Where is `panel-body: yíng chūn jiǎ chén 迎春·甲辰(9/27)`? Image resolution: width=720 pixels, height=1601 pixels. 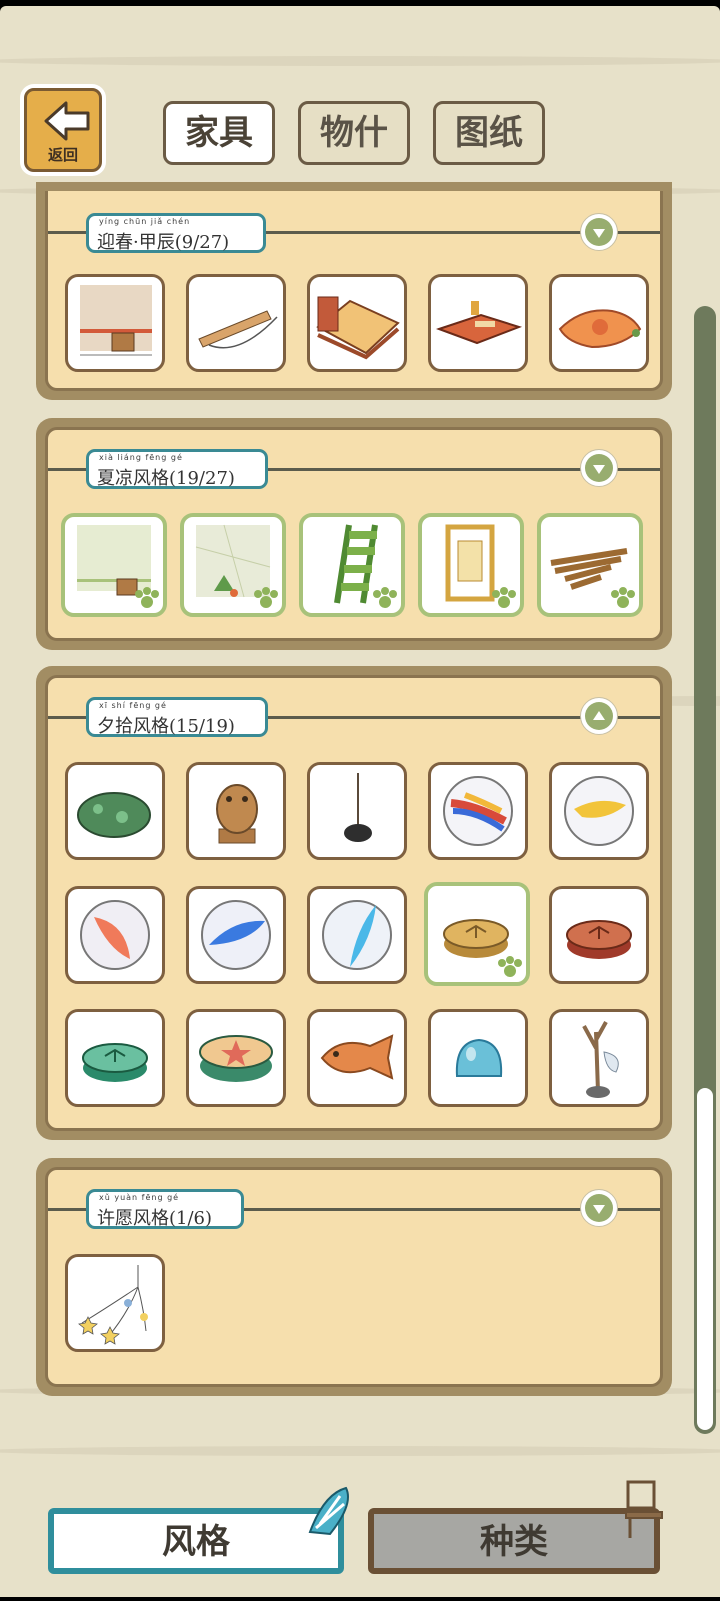
panel-body: yíng chūn jiǎ chén 迎春·甲辰(9/27) is located at coordinates (354, 291).